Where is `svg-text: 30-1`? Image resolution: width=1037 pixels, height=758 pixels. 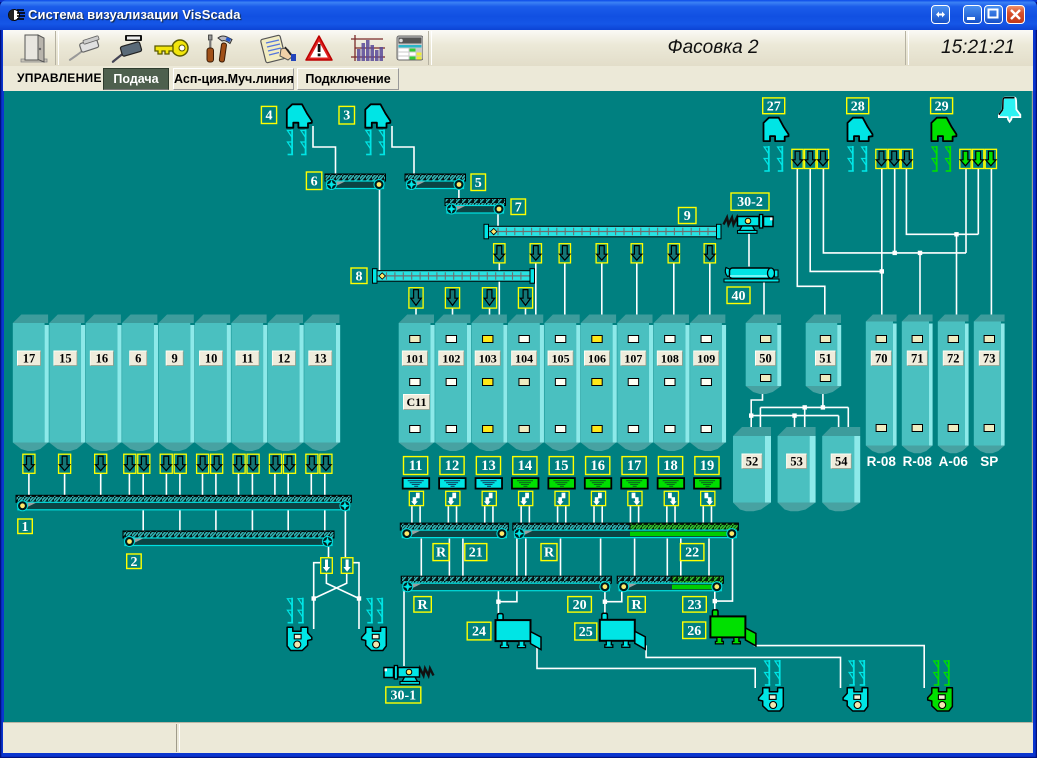
svg-text: 30-1 is located at coordinates (403, 696).